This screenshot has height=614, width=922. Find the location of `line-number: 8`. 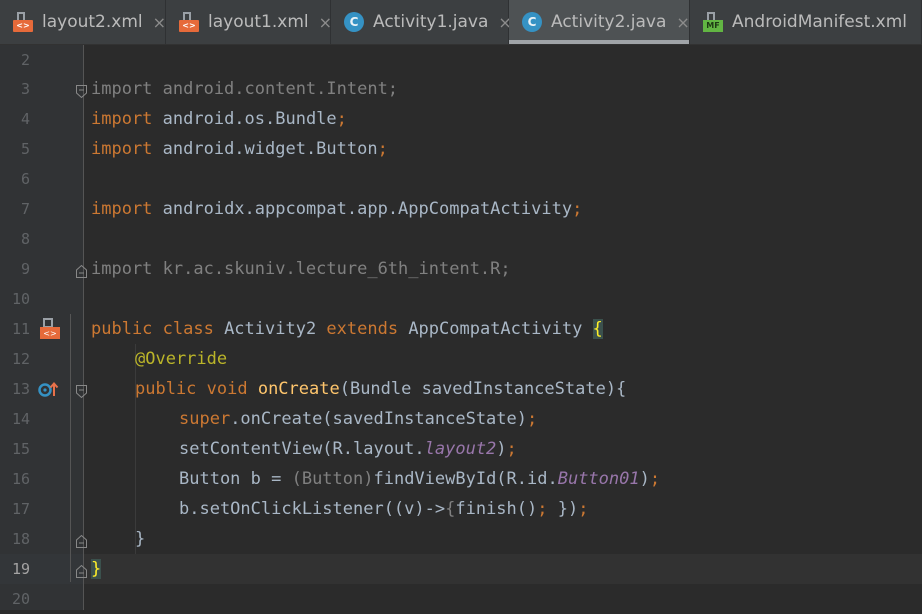

line-number: 8 is located at coordinates (25, 239).